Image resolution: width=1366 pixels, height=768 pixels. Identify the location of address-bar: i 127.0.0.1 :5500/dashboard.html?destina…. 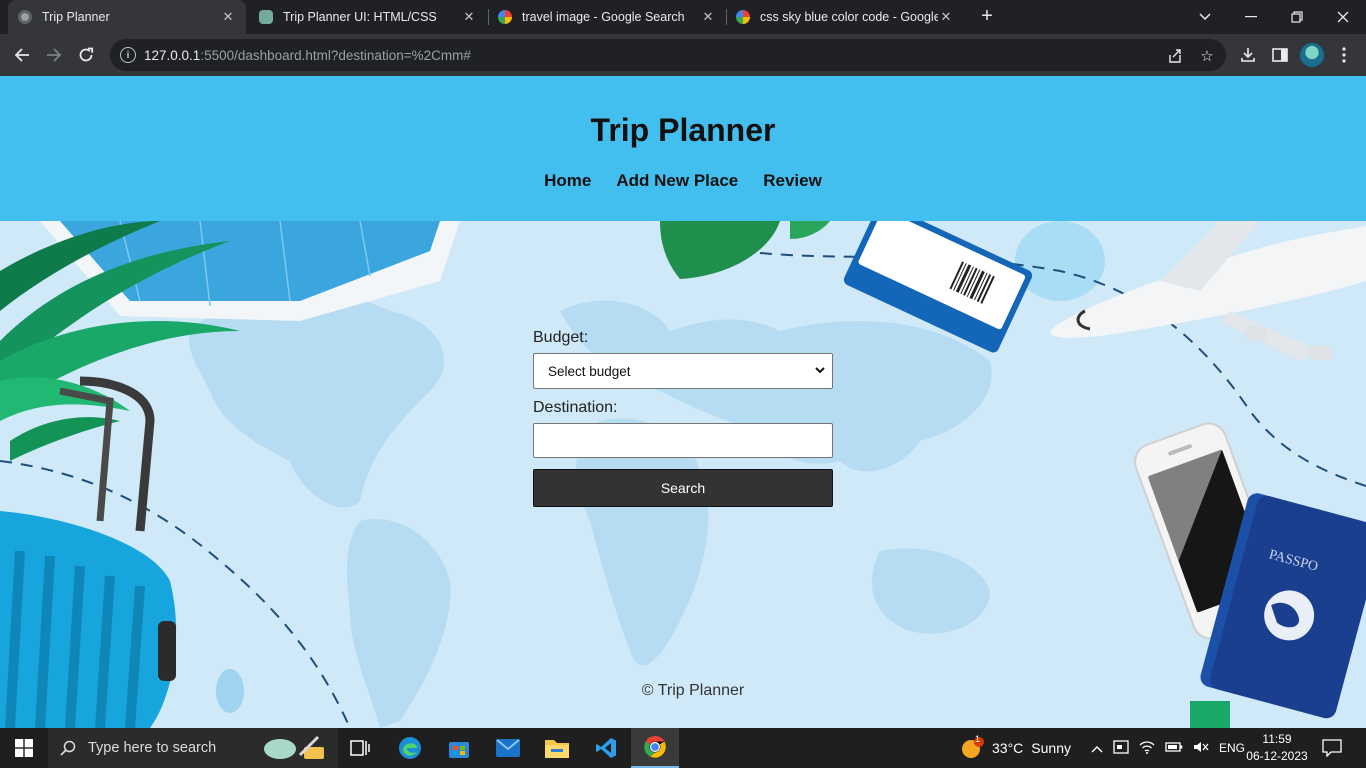
(668, 55).